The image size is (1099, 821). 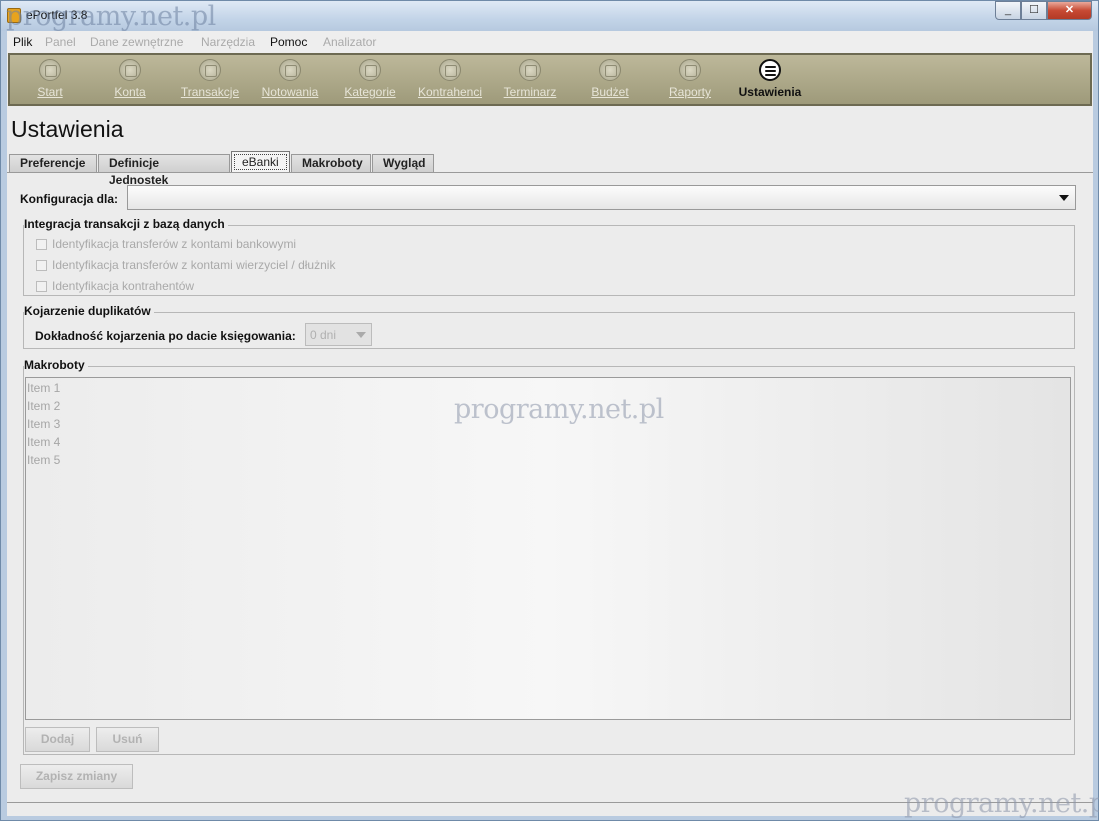 I want to click on toolbar-label: Transakcje, so click(x=210, y=92).